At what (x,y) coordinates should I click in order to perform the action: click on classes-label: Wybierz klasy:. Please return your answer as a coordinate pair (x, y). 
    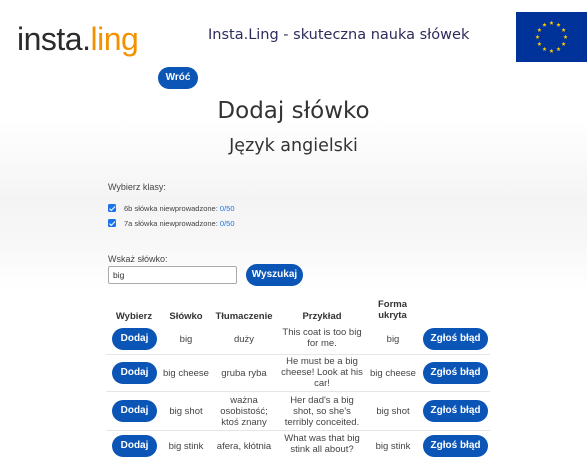
    Looking at the image, I should click on (137, 187).